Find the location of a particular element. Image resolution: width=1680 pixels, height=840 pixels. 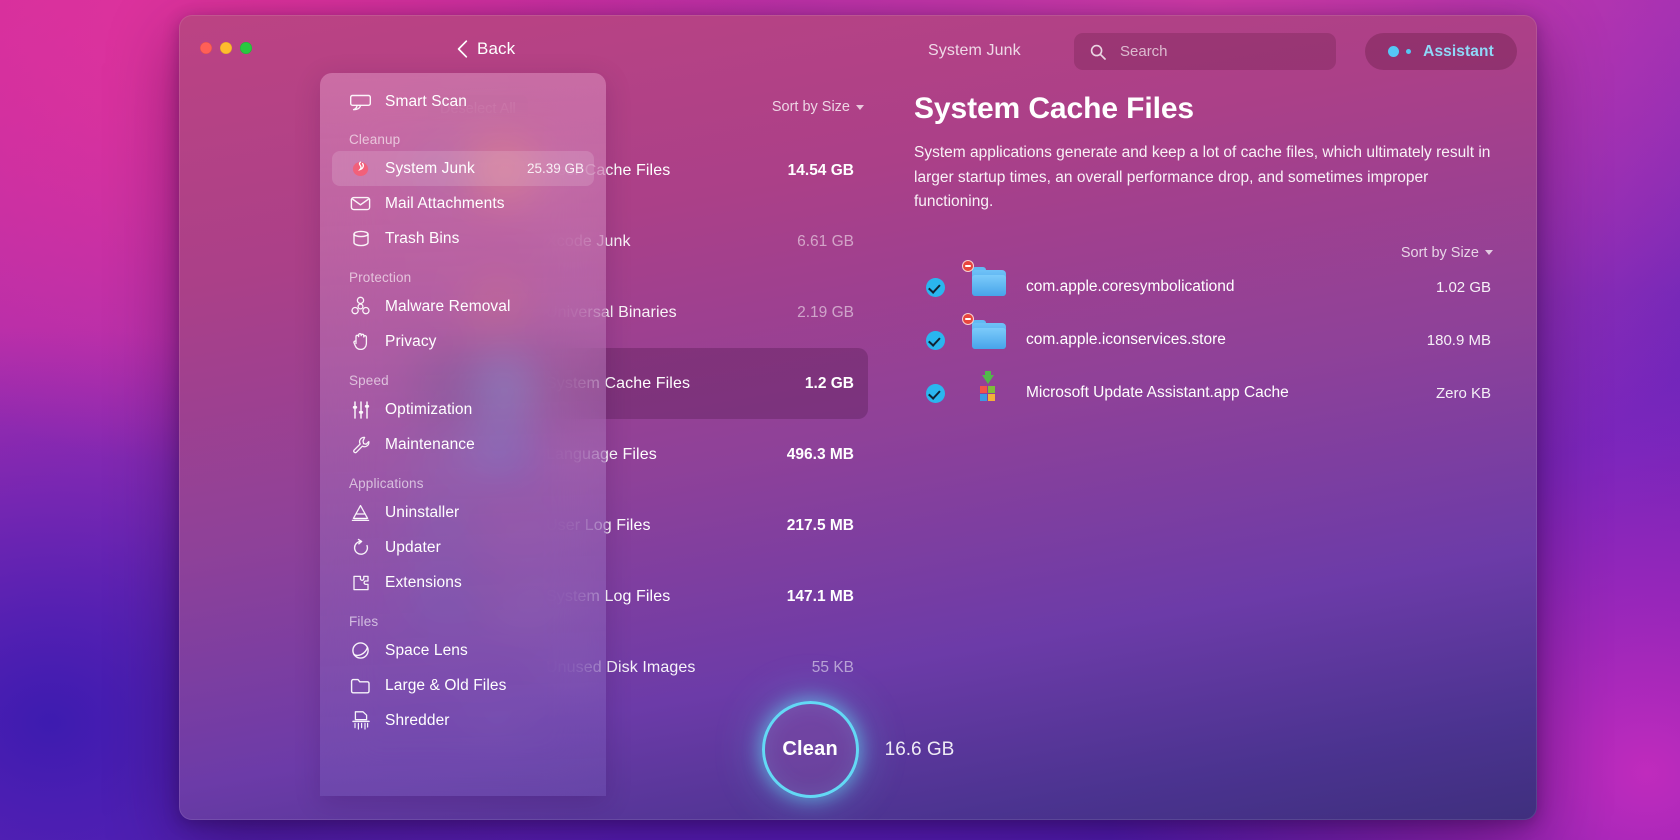

sidebar-label: Trash Bins is located at coordinates (422, 238).